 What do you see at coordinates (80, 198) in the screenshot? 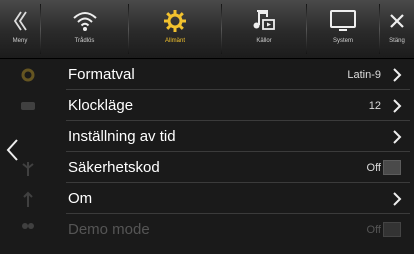
I see `setting-label: Om` at bounding box center [80, 198].